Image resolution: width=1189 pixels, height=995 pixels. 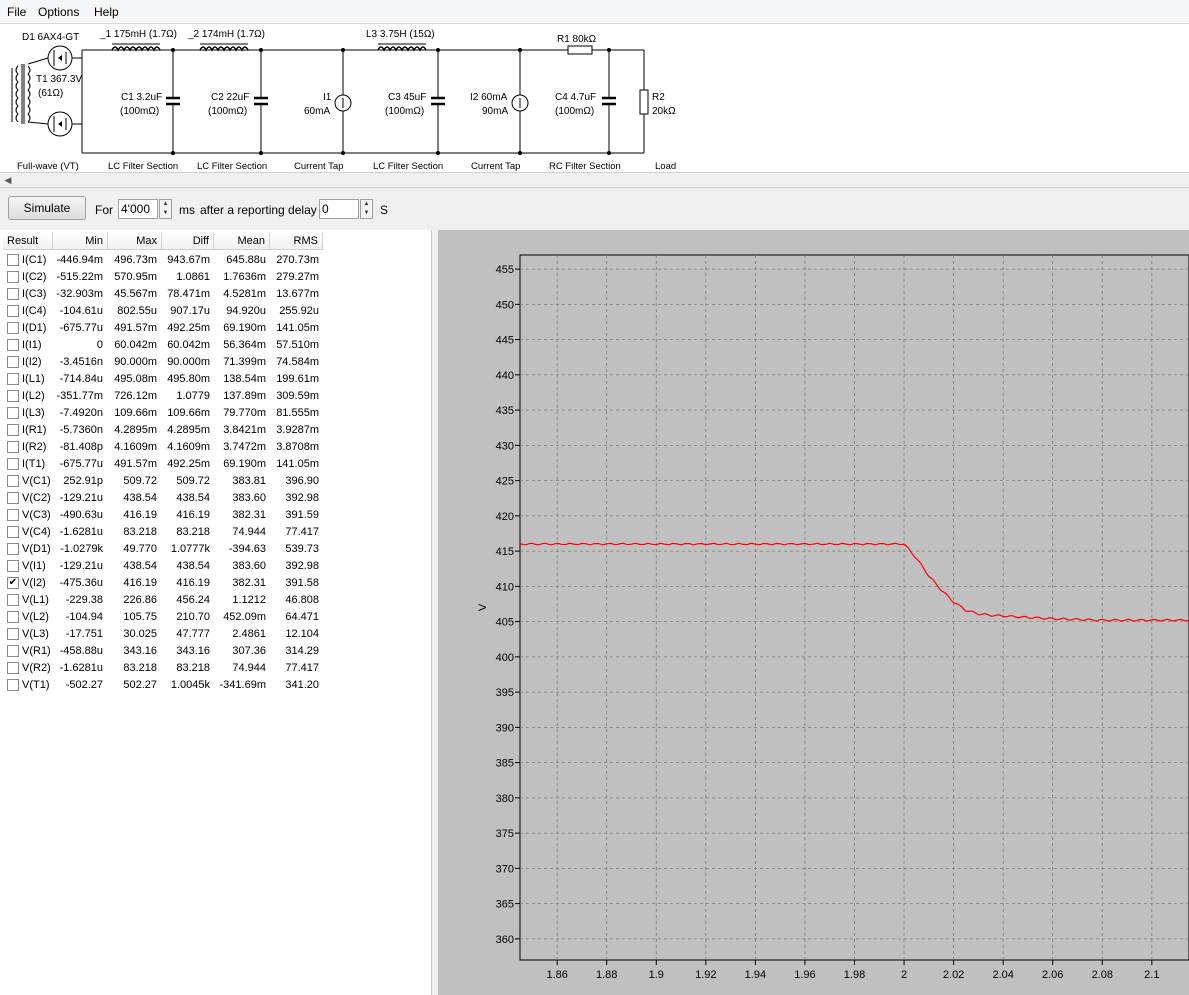 What do you see at coordinates (296, 241) in the screenshot?
I see `column-header-rms: RMS` at bounding box center [296, 241].